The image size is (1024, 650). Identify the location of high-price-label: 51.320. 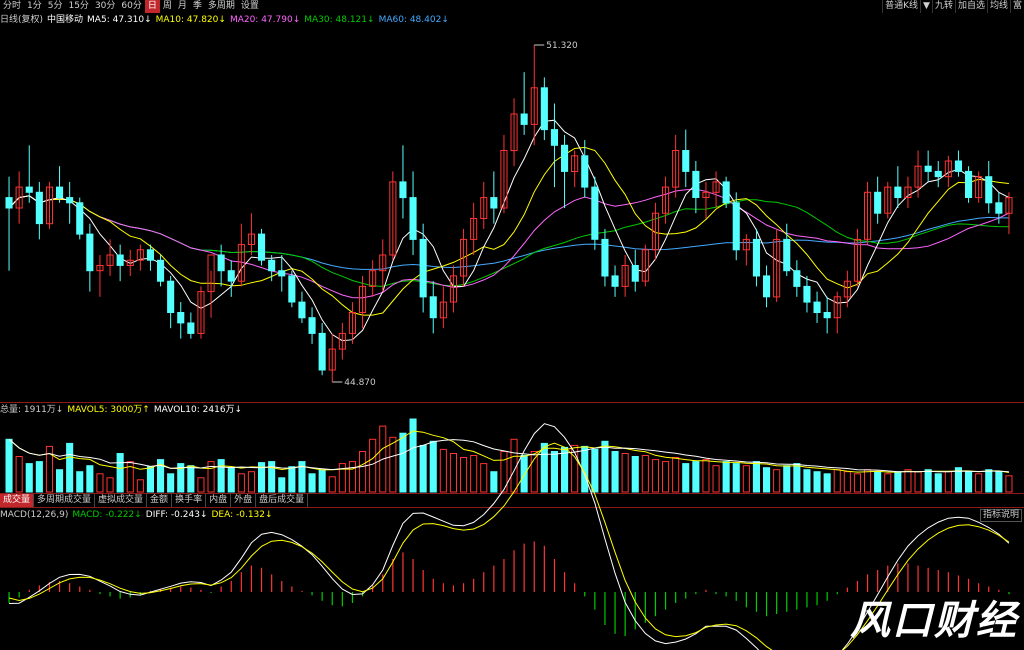
(562, 46).